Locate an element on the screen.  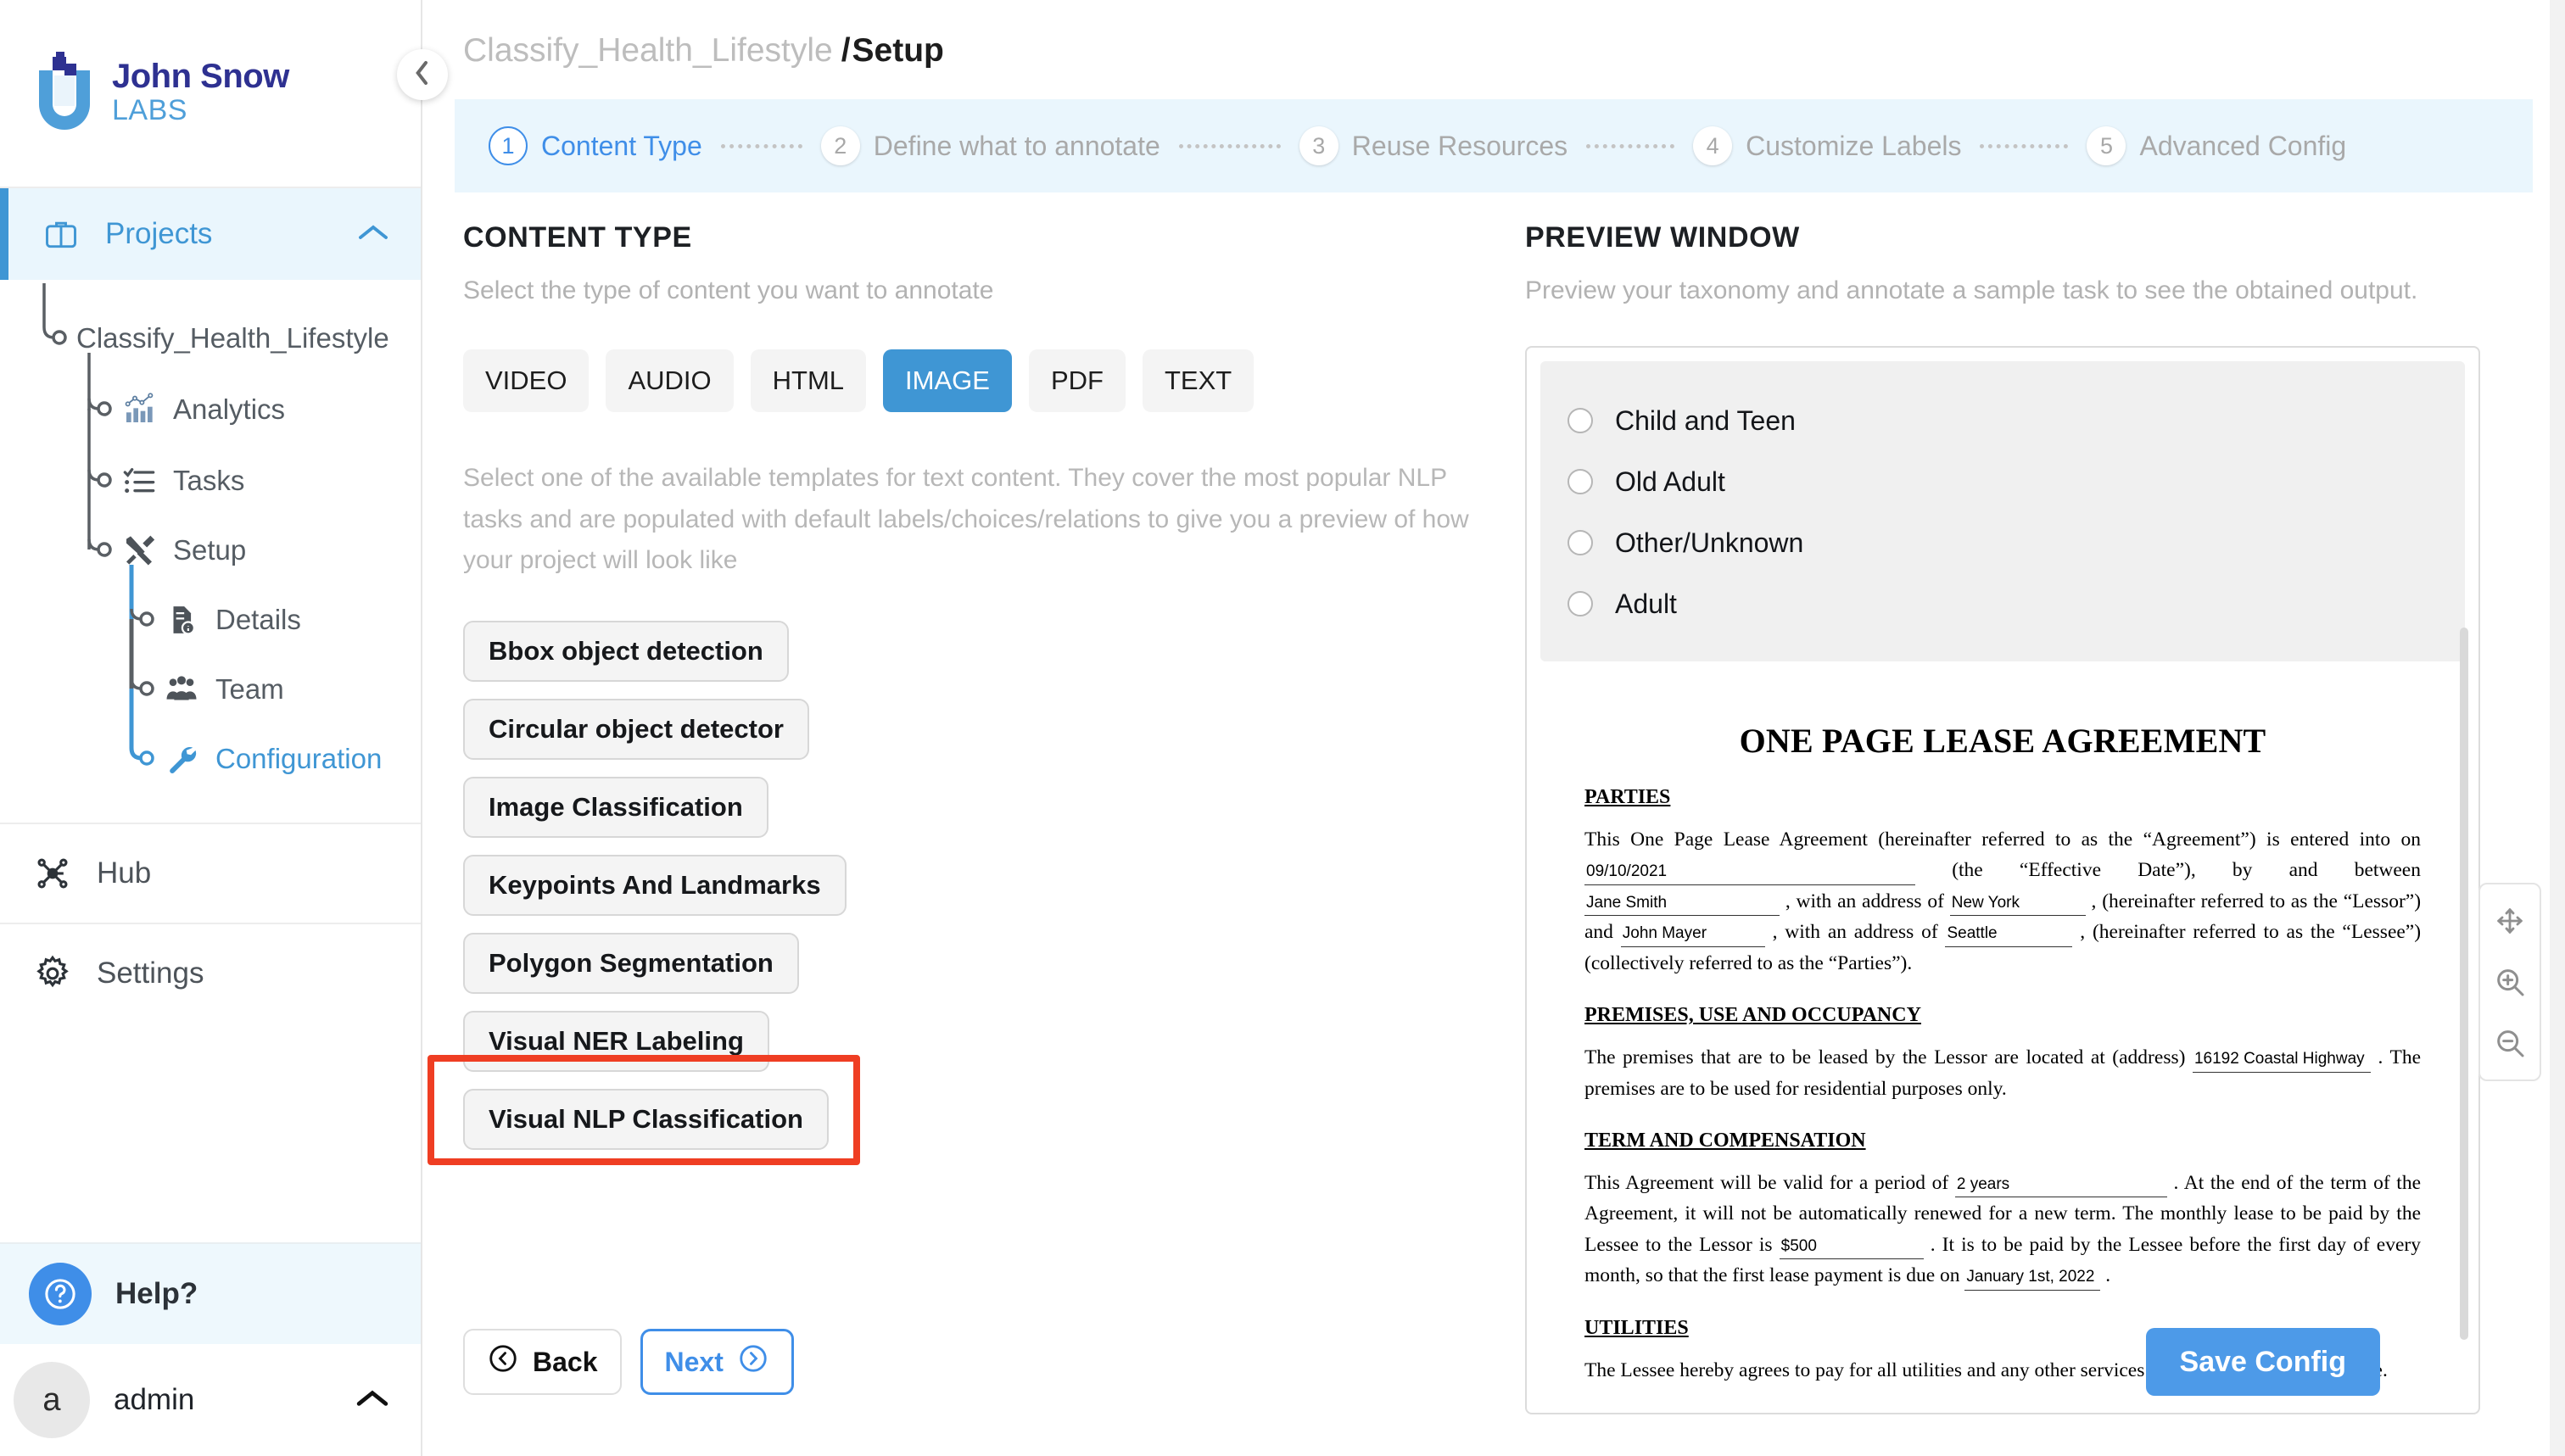
choice-adult: Adult is located at coordinates (2002, 603).